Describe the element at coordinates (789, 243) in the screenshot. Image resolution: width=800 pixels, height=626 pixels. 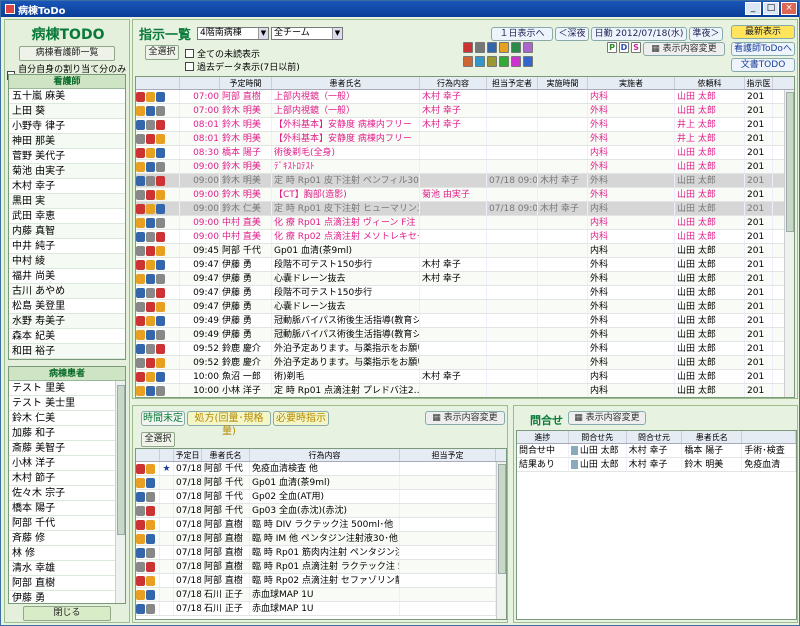
I see `instruction-scrollbar` at that location.